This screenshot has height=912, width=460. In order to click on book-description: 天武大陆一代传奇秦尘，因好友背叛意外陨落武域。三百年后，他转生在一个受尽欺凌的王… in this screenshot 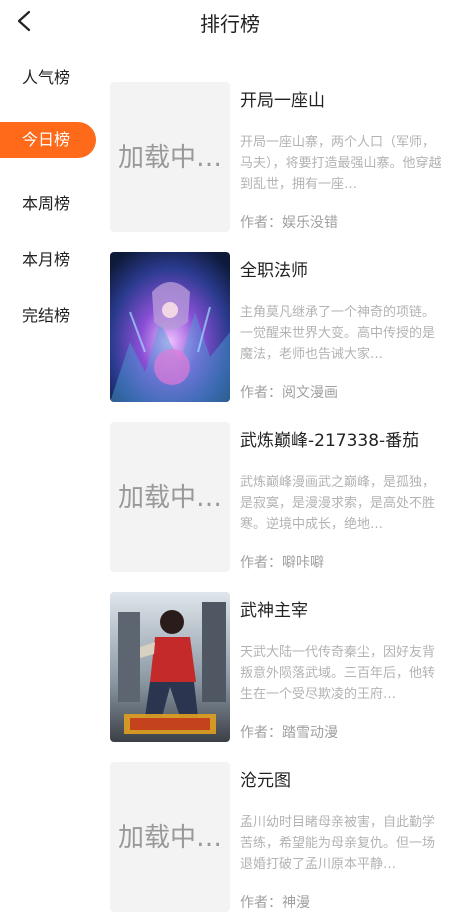, I will do `click(338, 673)`.